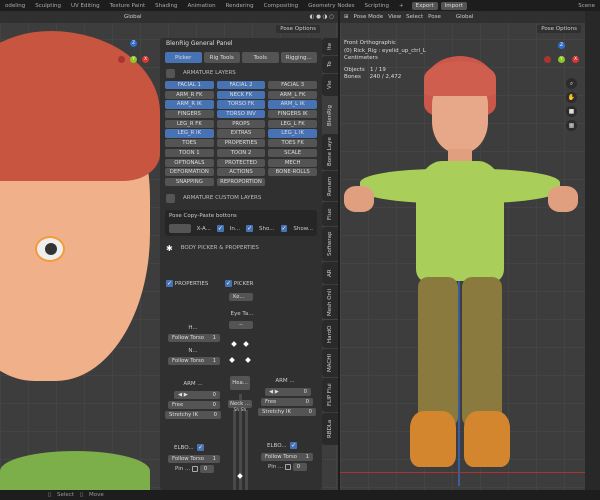 The width and height of the screenshot is (600, 500). What do you see at coordinates (571, 97) in the screenshot?
I see `pan-hand-icon: ✋` at bounding box center [571, 97].